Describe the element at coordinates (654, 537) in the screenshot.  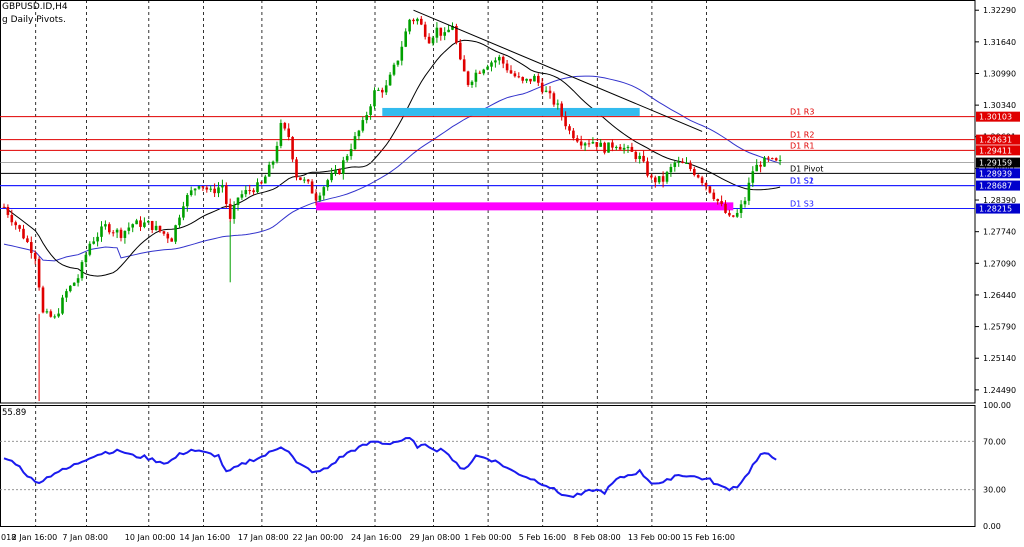
I see `x-tick-label: 13 Feb 00:00` at that location.